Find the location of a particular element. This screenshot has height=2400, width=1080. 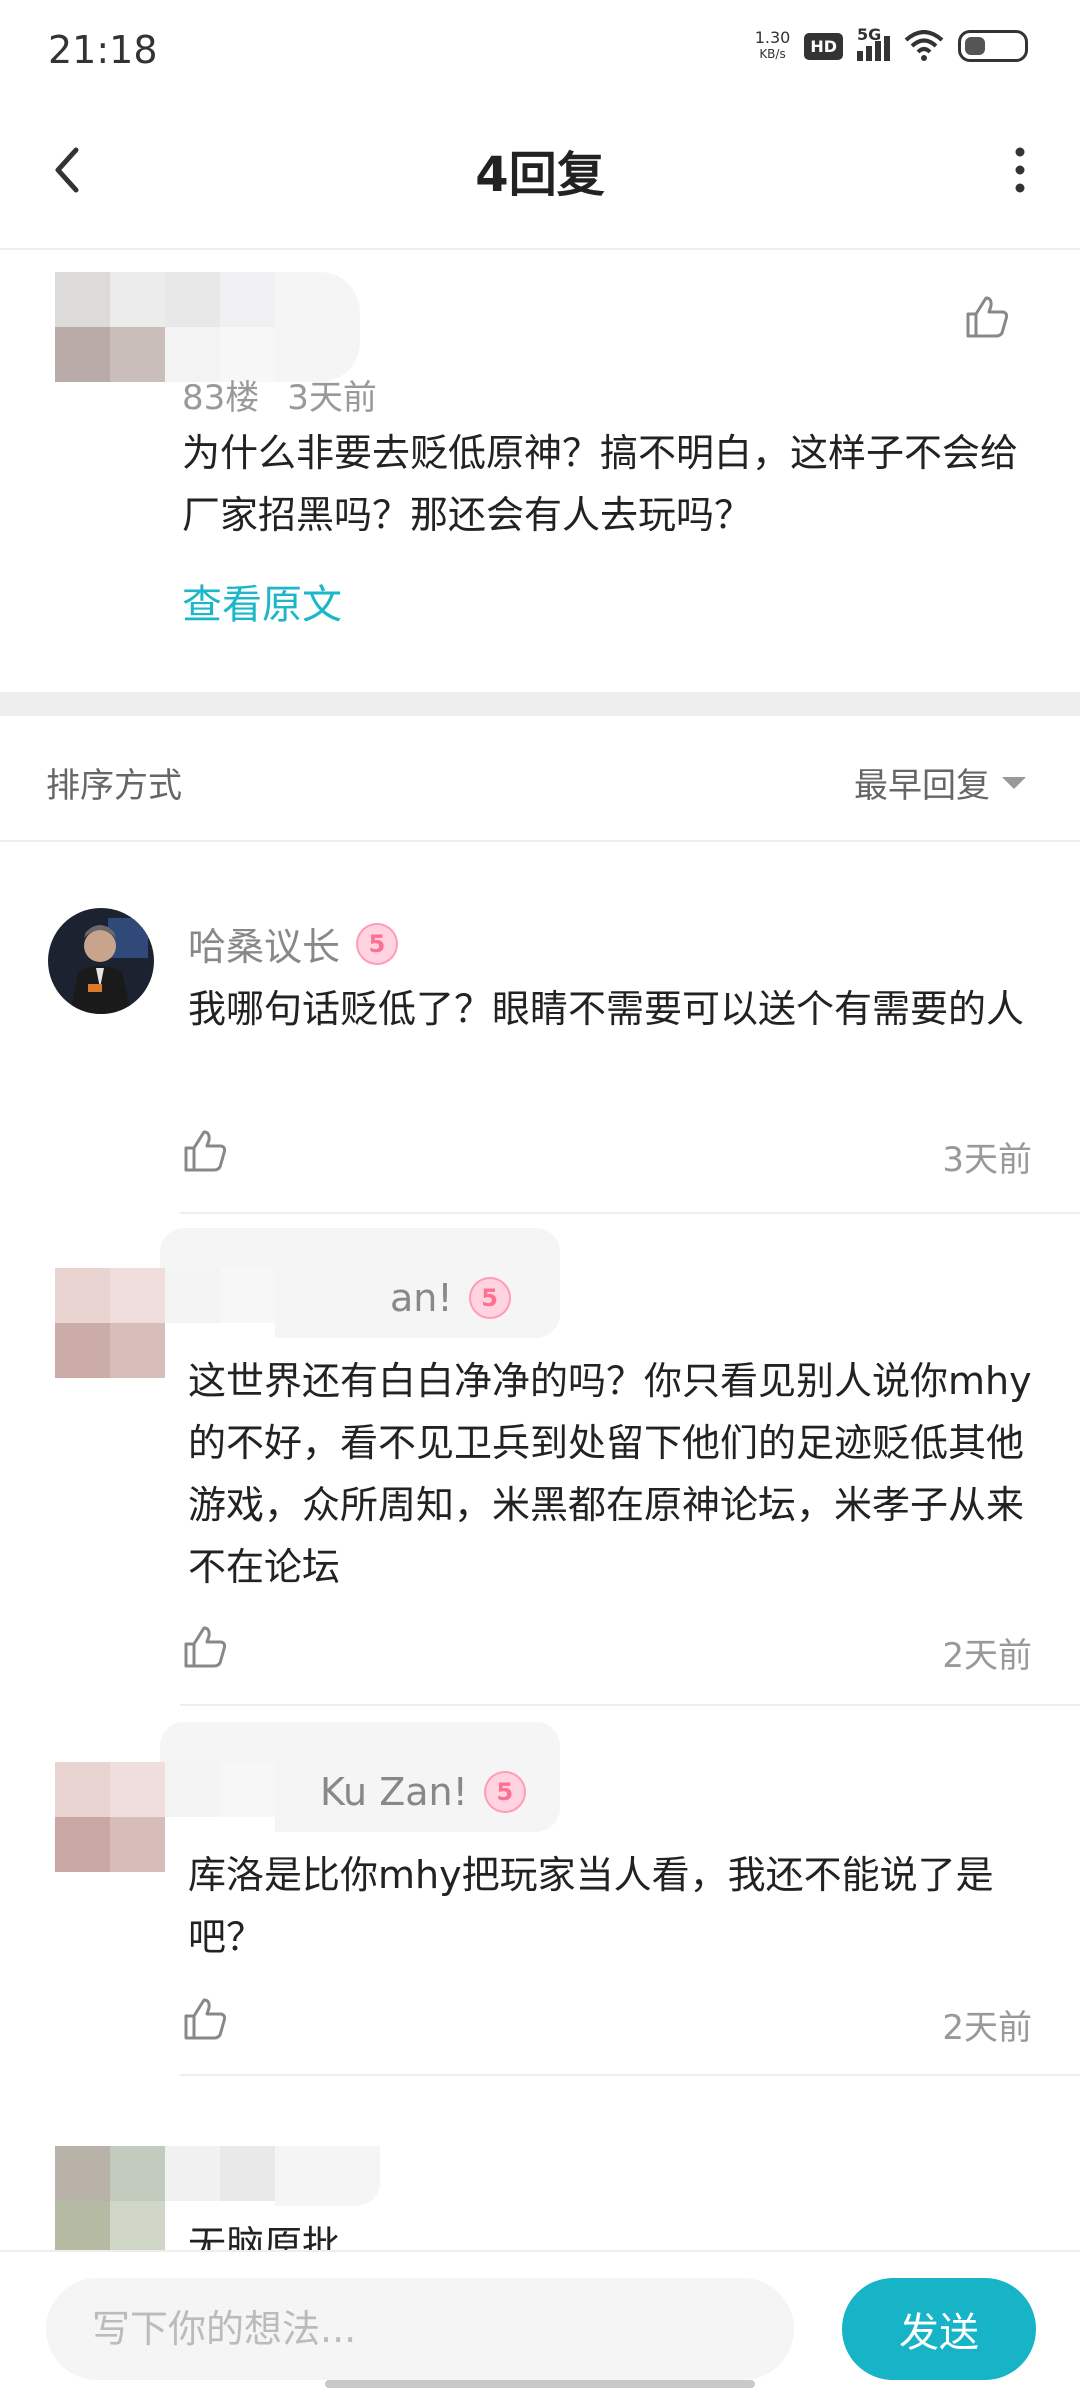

reply-item: Ku Zan! 5 库洛是比你mhy把玩家当人看，我还不能说了是吧？ 2天前 is located at coordinates (540, 1892).